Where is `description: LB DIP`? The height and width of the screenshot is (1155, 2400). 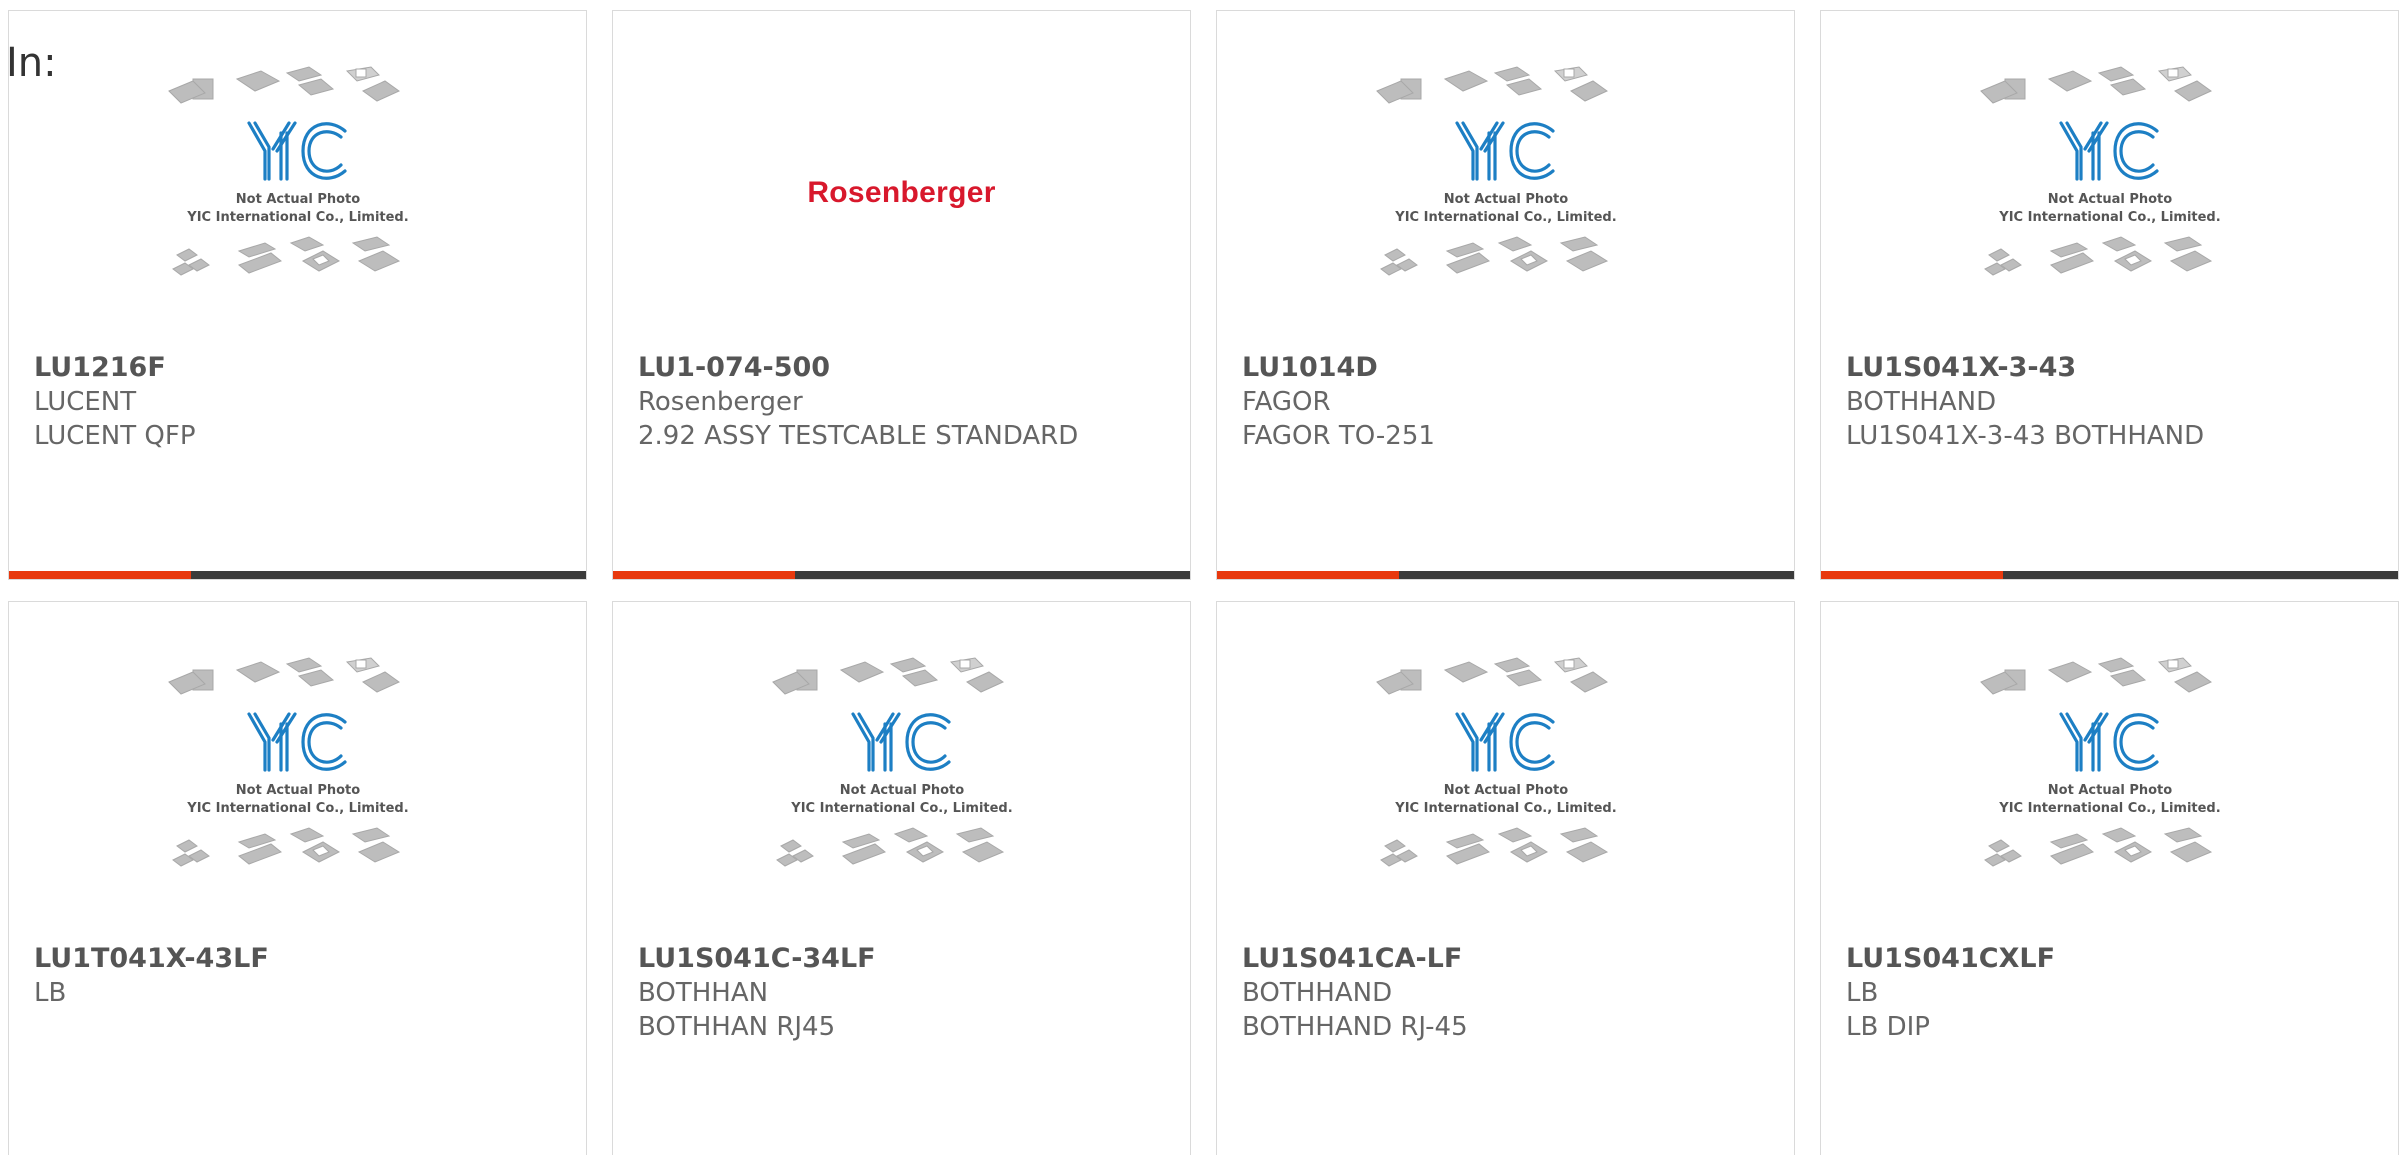 description: LB DIP is located at coordinates (1888, 1027).